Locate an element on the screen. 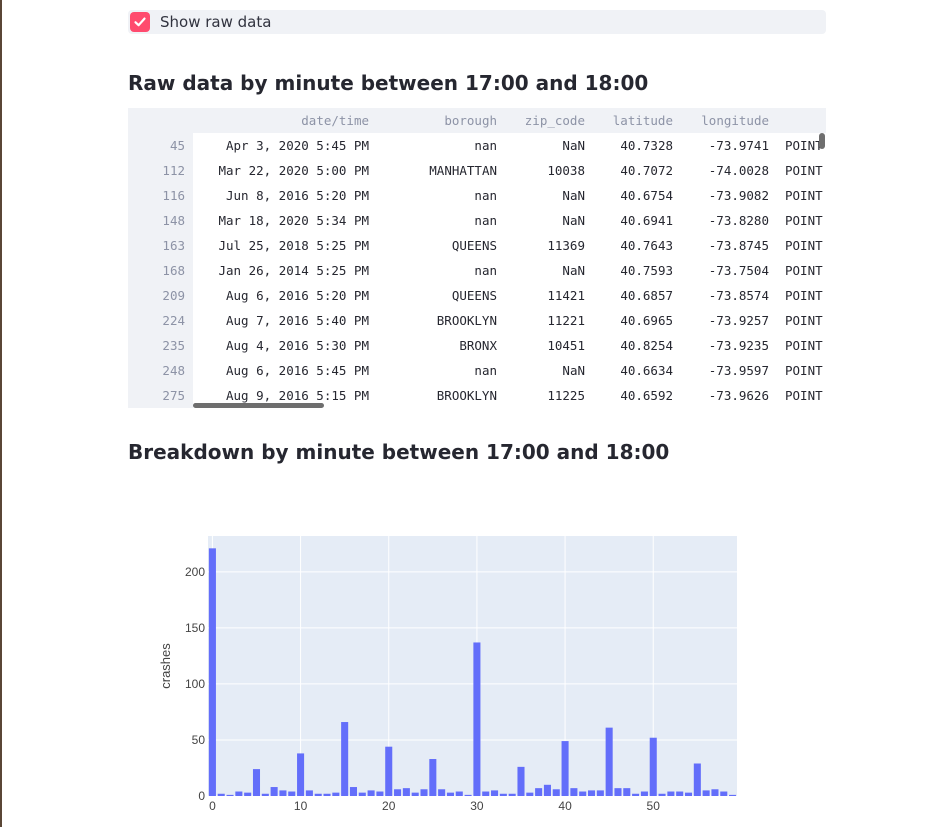 The height and width of the screenshot is (827, 933). table-horizontal-scrollbar is located at coordinates (258, 405).